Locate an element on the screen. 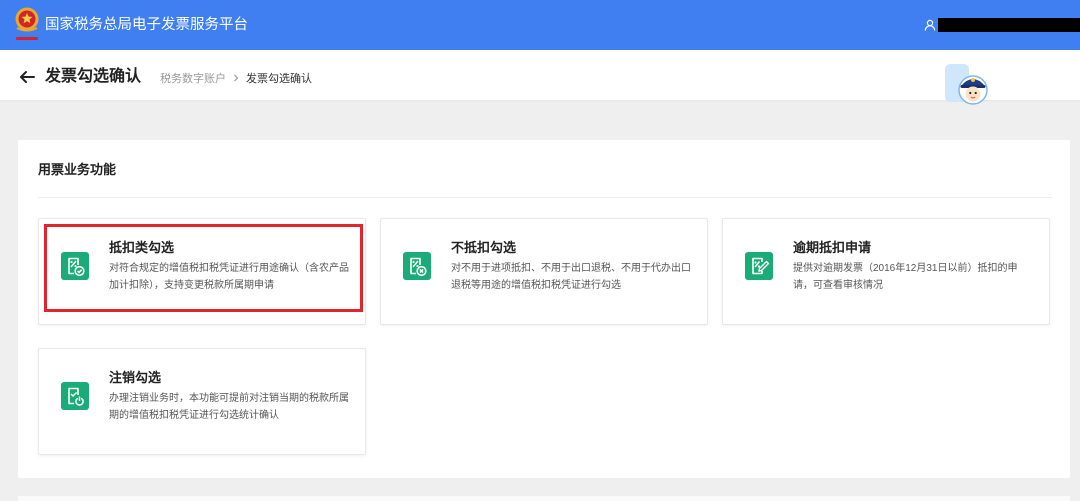 This screenshot has width=1080, height=501. breadcrumb: 税务数字账户 发票勾选确认 is located at coordinates (236, 78).